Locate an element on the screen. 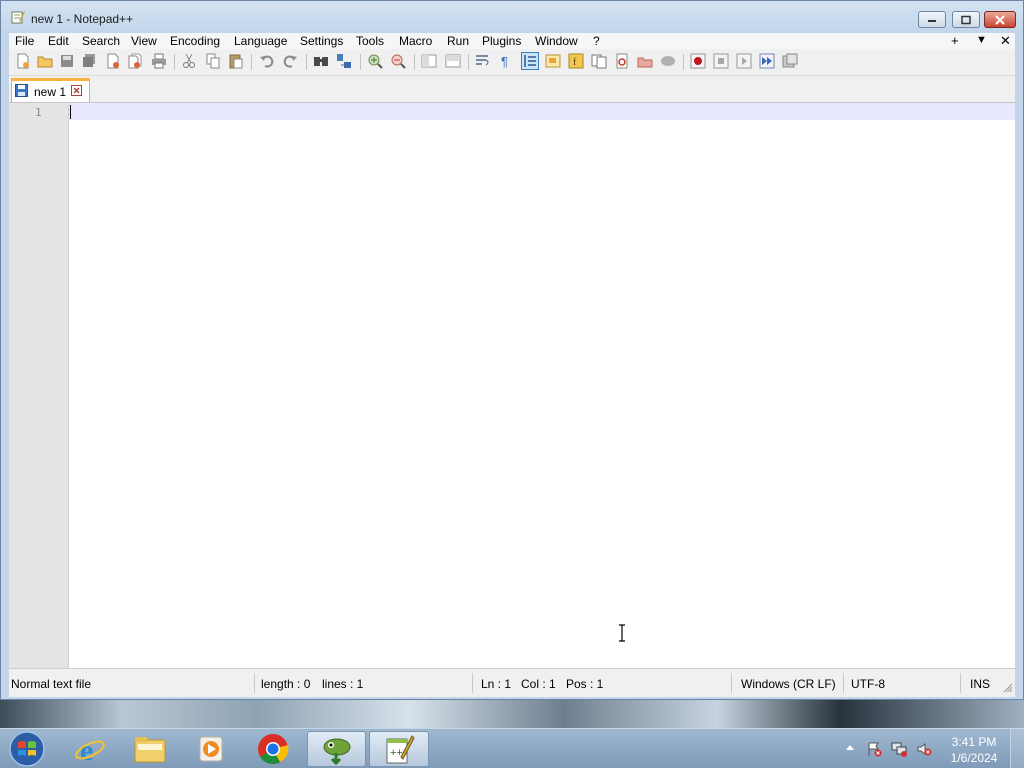  new-file-icon is located at coordinates (23, 61).